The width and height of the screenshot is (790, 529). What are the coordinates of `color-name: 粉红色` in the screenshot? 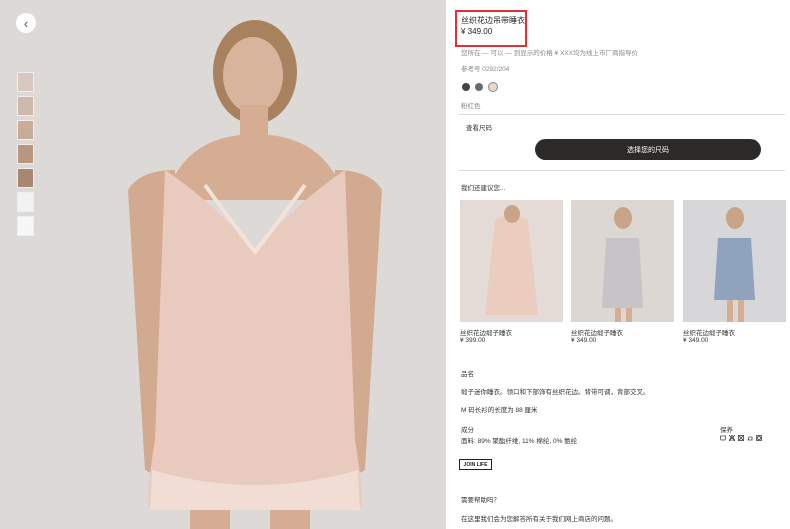 It's located at (471, 106).